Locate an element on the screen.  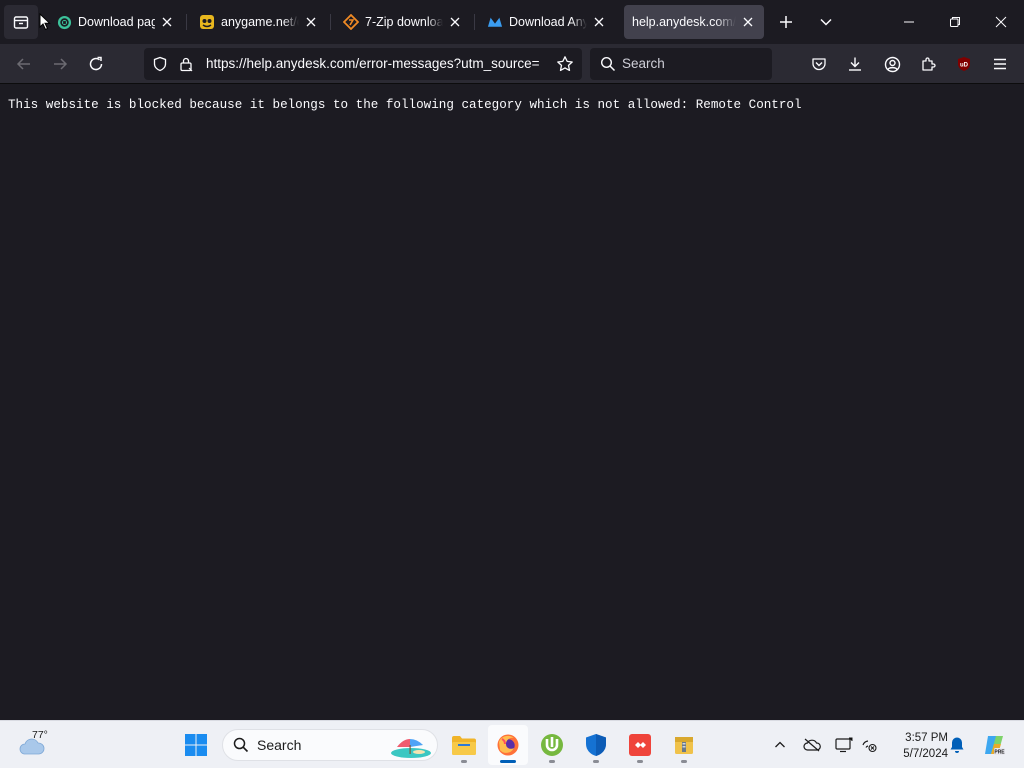
bookmark-star-icon is located at coordinates (565, 64).